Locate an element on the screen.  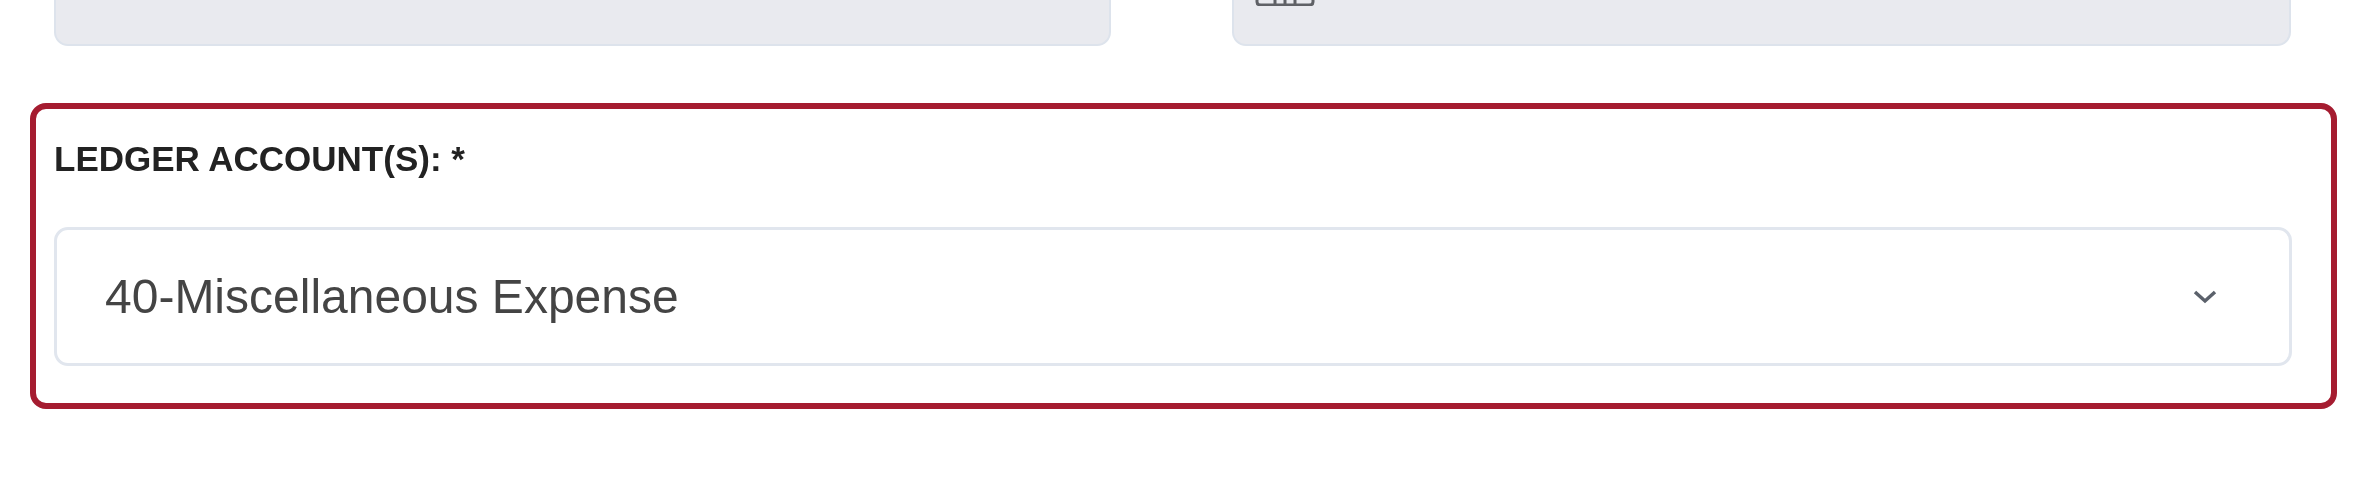
calendar-icon is located at coordinates (1285, 3).